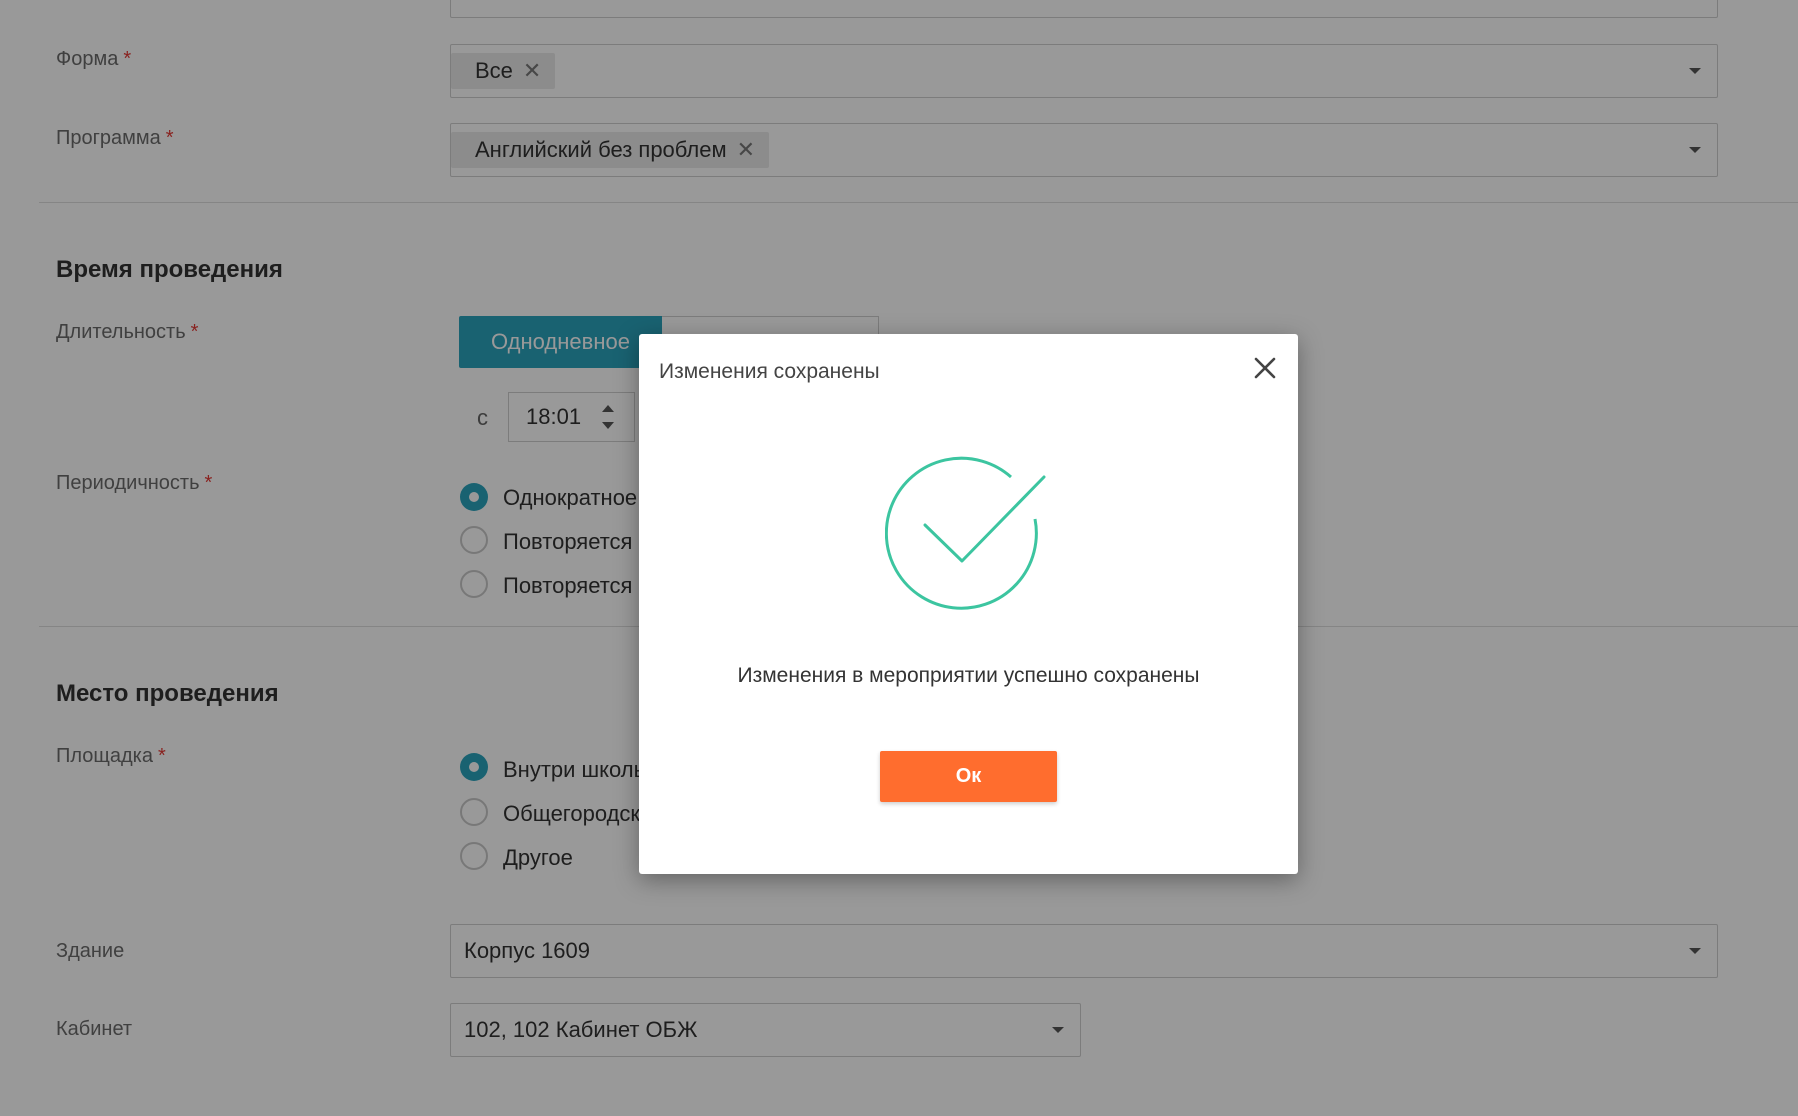 The width and height of the screenshot is (1798, 1116). What do you see at coordinates (968, 776) in the screenshot?
I see `ok-button: Ок` at bounding box center [968, 776].